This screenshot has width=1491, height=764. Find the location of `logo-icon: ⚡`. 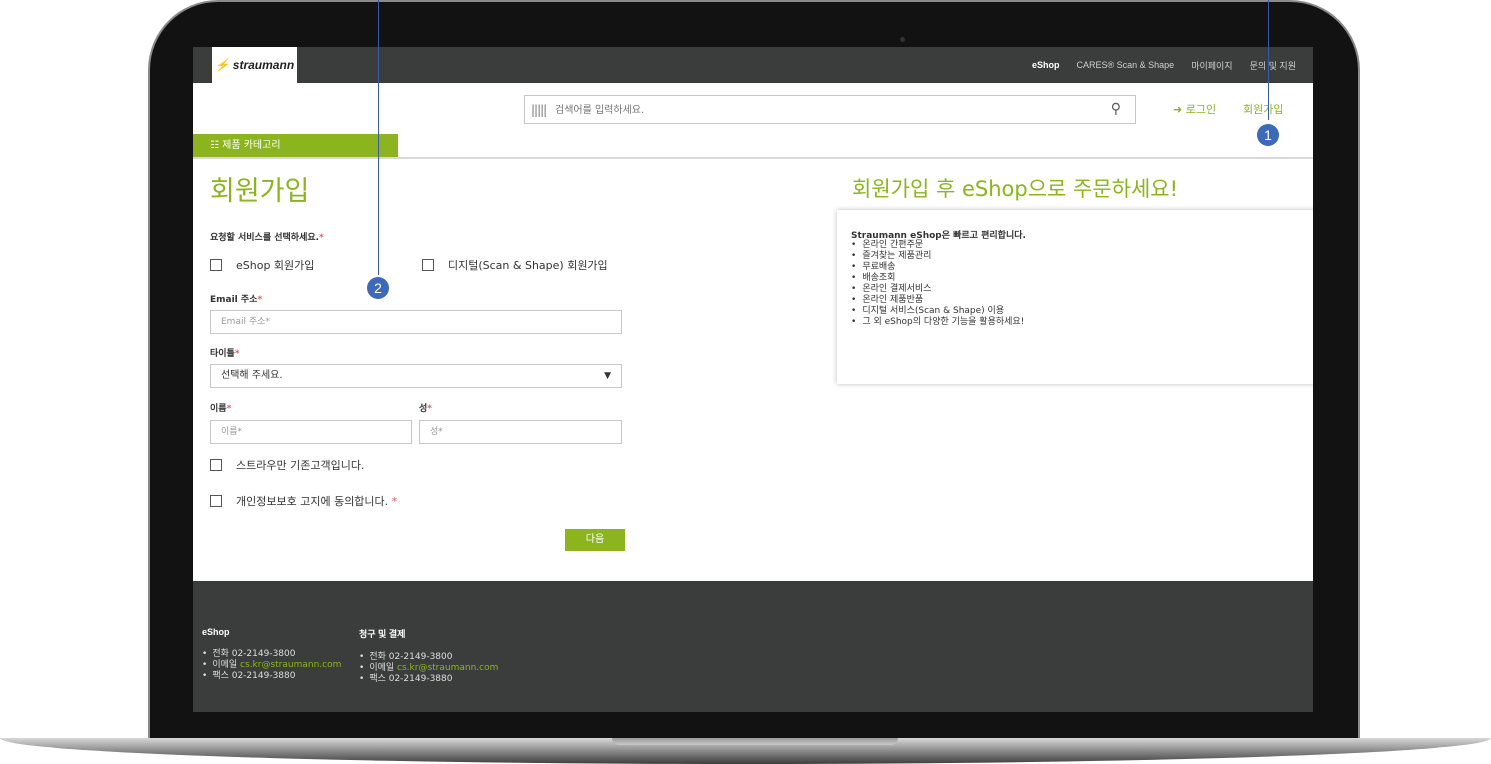

logo-icon: ⚡ is located at coordinates (222, 65).